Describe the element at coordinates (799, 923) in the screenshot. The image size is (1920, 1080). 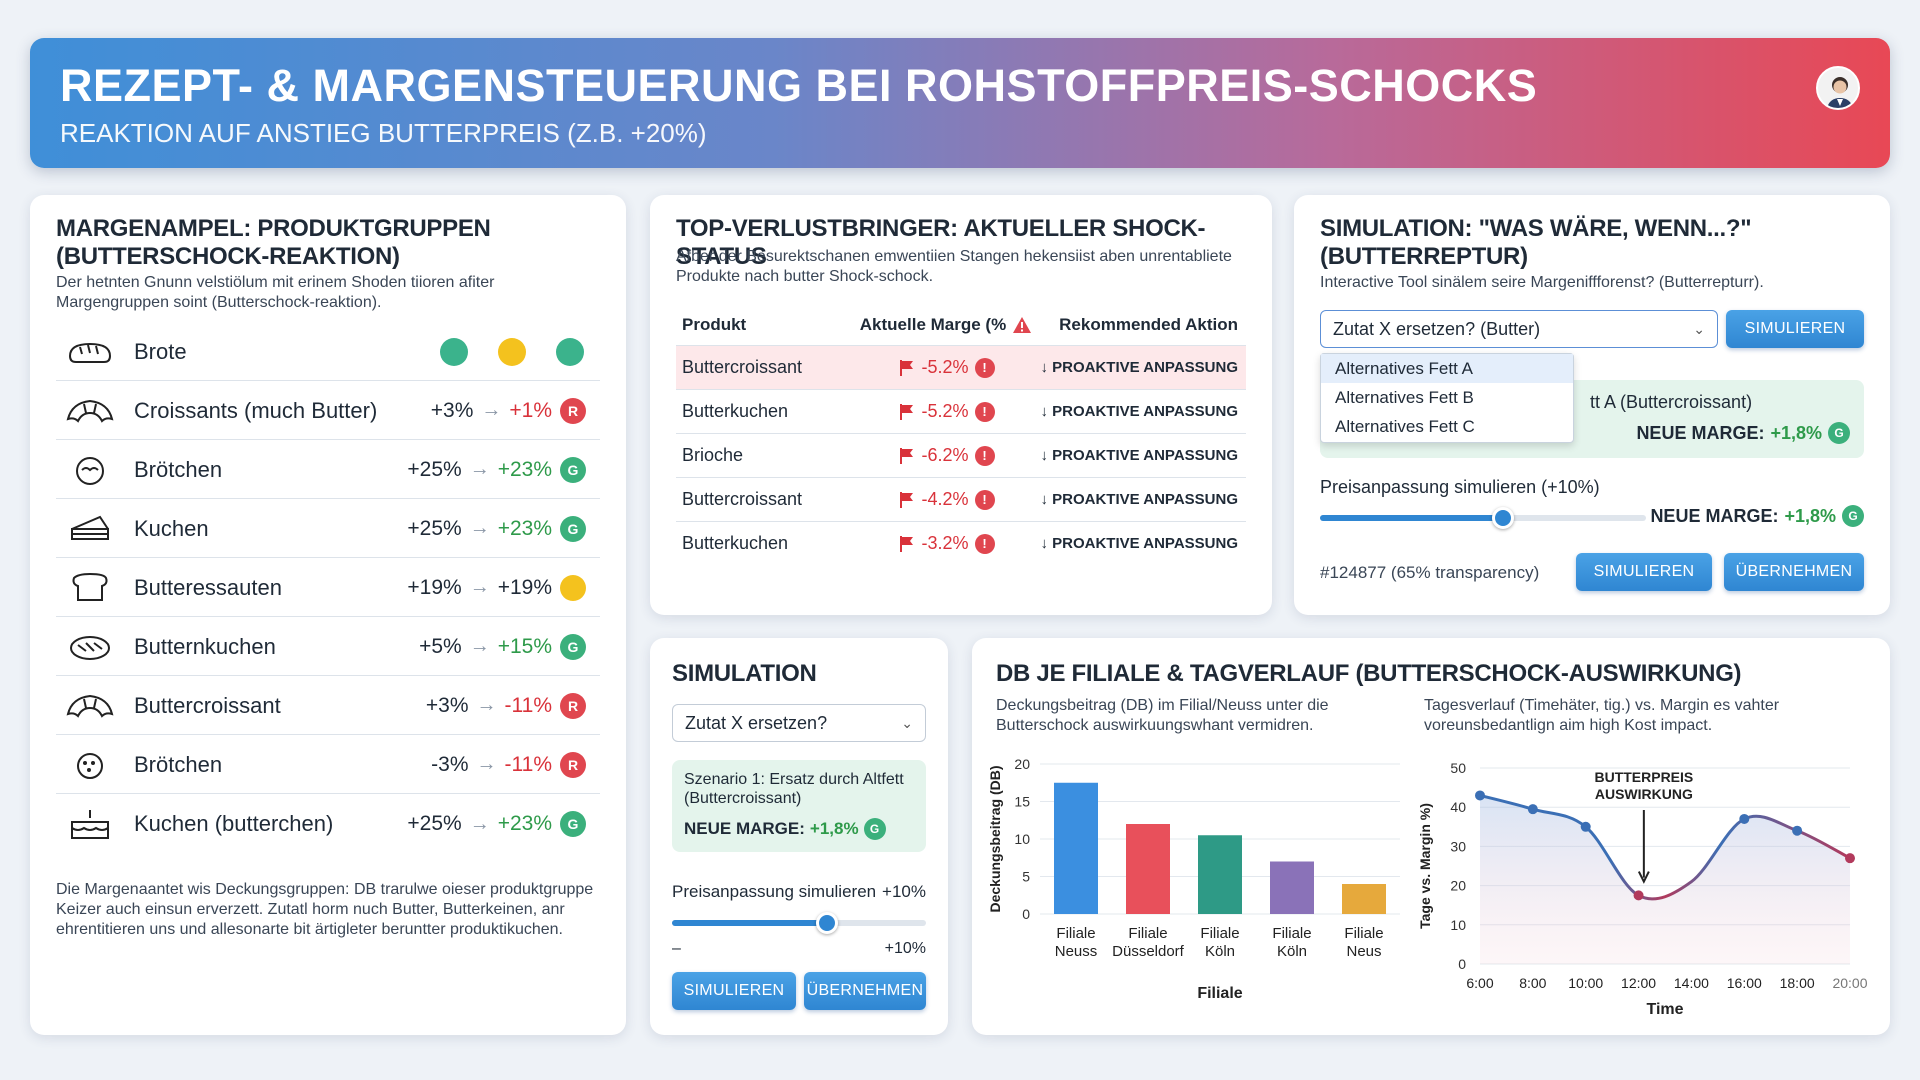
I see `price-slider-small` at that location.